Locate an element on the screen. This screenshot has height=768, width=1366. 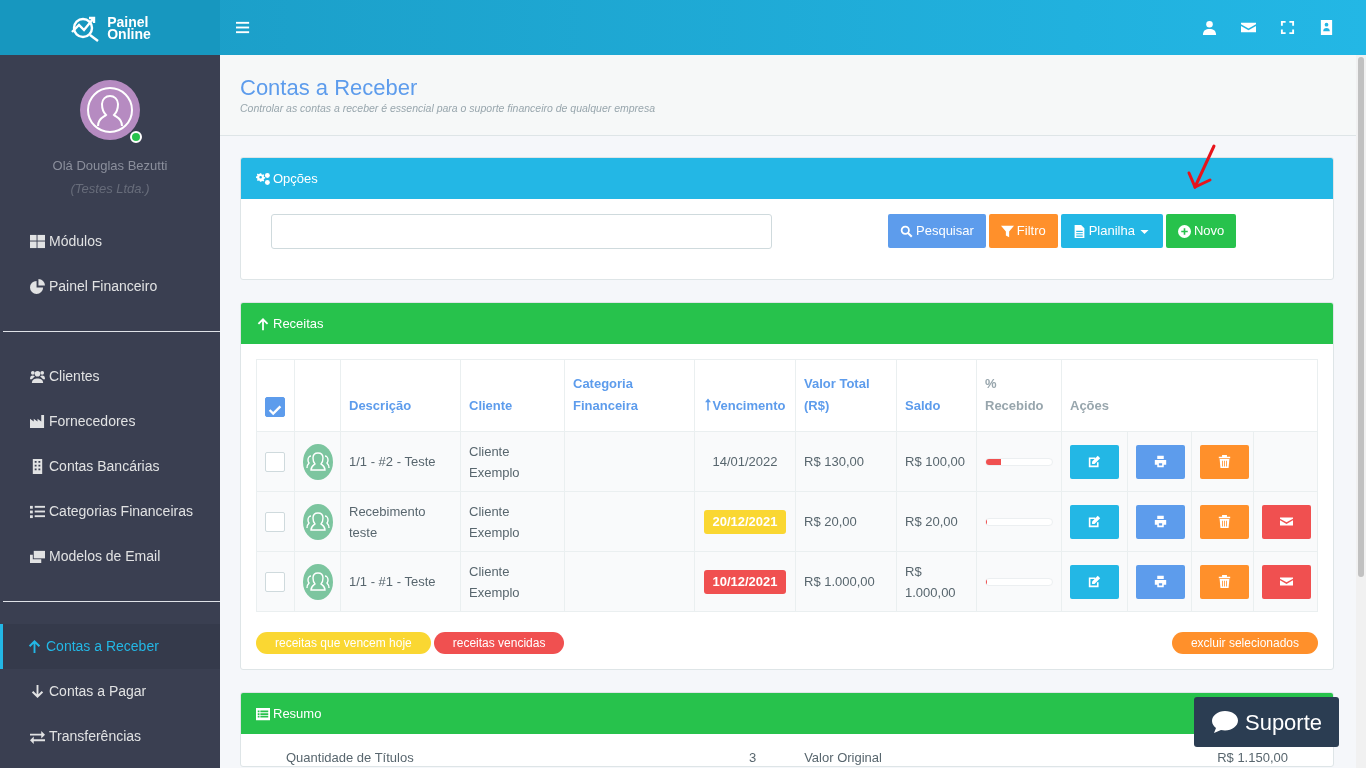
sidebar-item: Modelos de Email is located at coordinates (110, 556).